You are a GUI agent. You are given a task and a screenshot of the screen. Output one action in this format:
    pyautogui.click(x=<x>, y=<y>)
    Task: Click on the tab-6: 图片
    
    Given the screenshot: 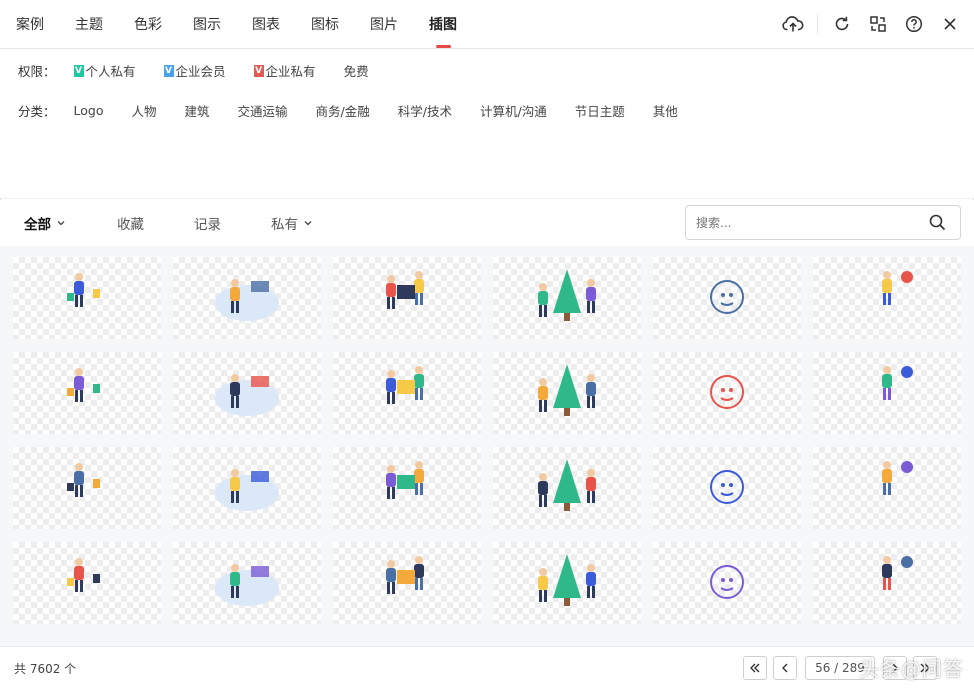 What is the action you would take?
    pyautogui.click(x=384, y=24)
    